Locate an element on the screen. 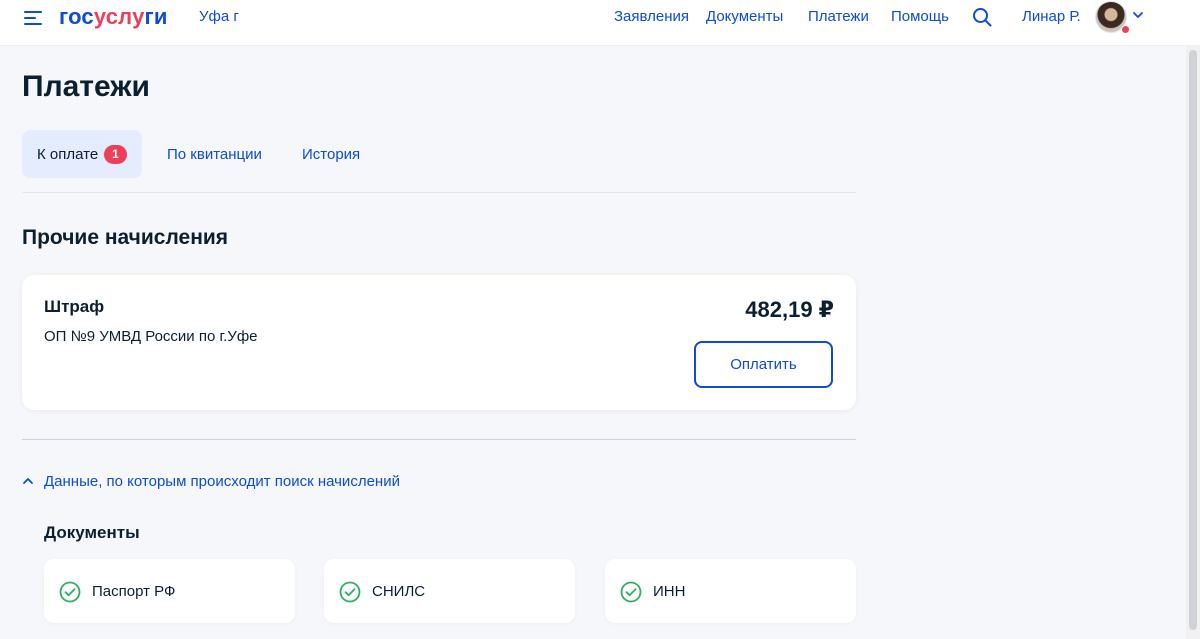 This screenshot has width=1200, height=639. document-label: Паспорт РФ is located at coordinates (134, 591).